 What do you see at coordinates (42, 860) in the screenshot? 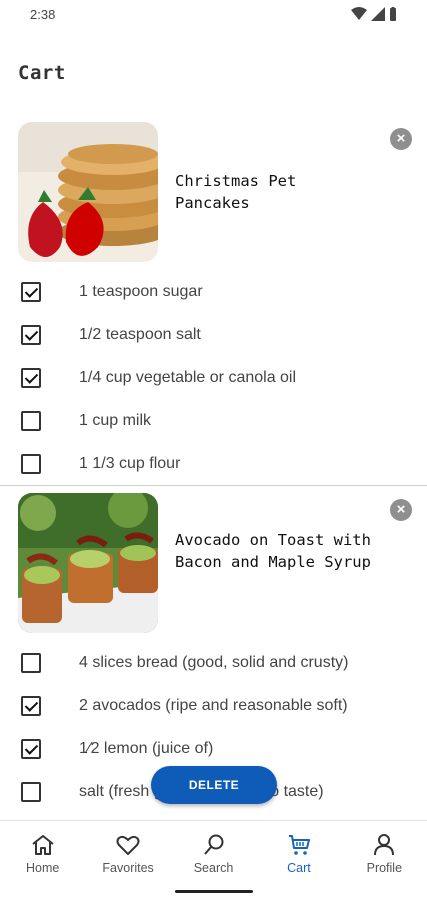
I see `nav-item-home: Home` at bounding box center [42, 860].